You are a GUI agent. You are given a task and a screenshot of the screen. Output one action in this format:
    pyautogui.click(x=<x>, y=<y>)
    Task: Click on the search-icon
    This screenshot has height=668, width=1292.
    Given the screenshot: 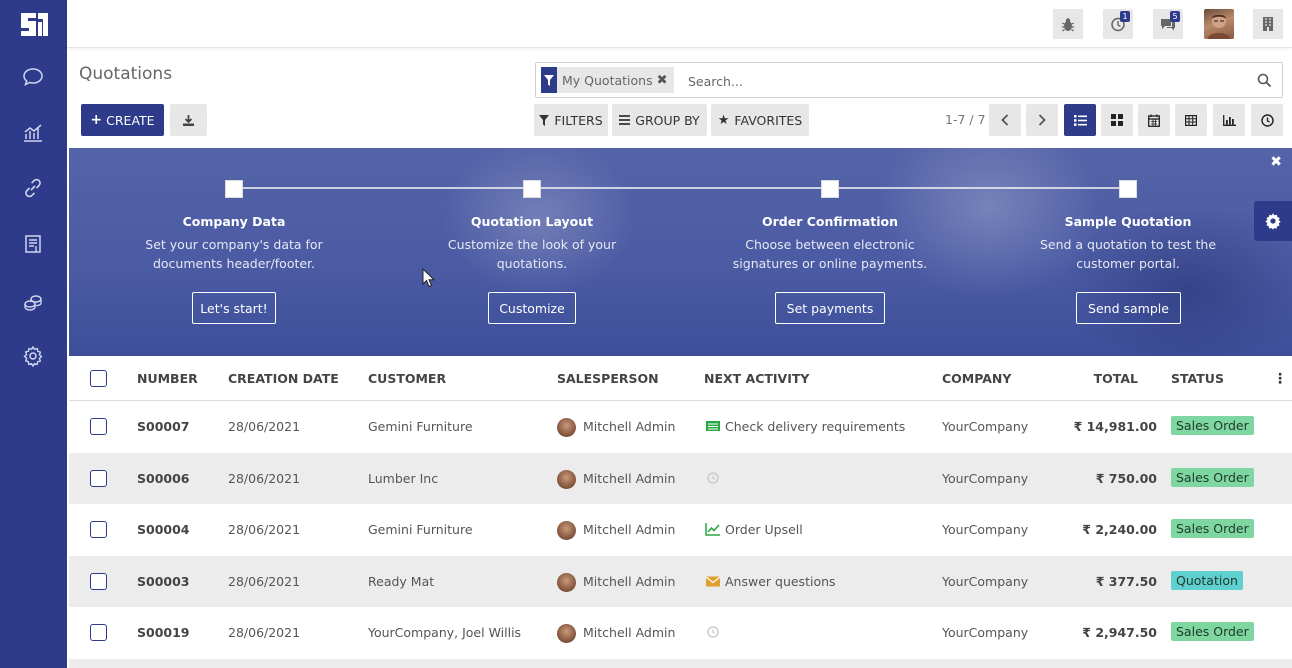 What is the action you would take?
    pyautogui.click(x=1264, y=80)
    